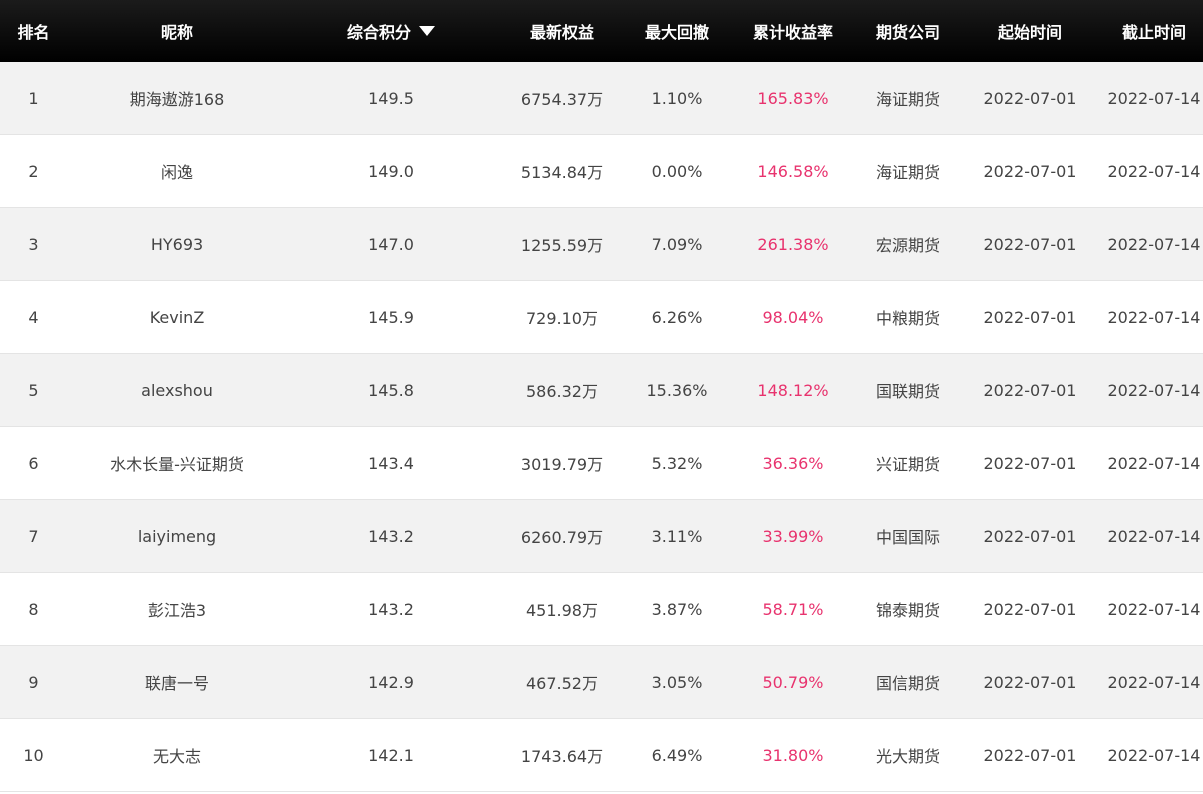 The height and width of the screenshot is (794, 1203). I want to click on cell-equity: 1255.59万, so click(562, 245).